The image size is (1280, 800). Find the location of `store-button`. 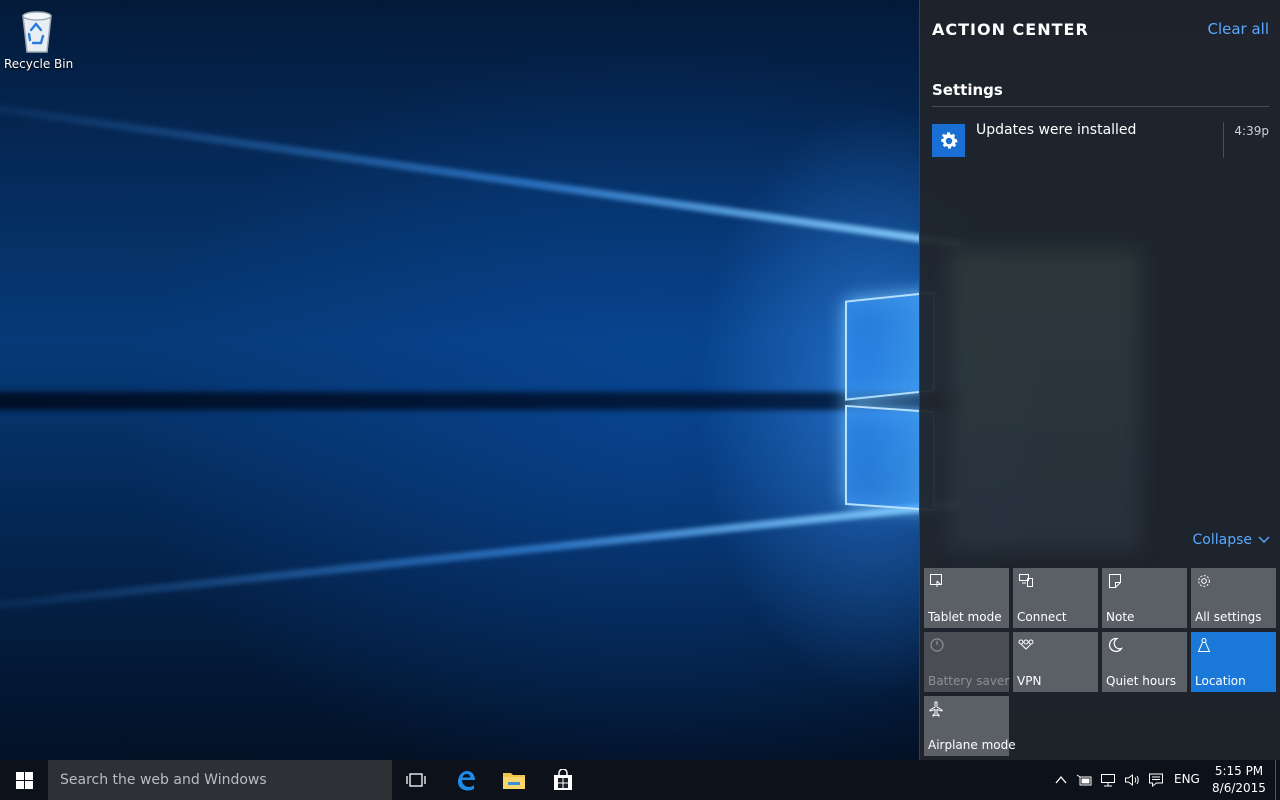

store-button is located at coordinates (563, 780).